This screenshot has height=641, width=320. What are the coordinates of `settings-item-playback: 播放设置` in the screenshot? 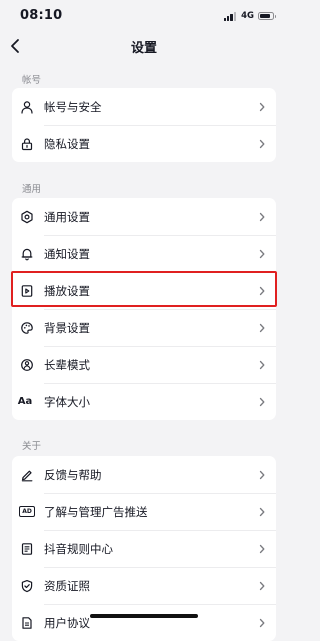 It's located at (144, 290).